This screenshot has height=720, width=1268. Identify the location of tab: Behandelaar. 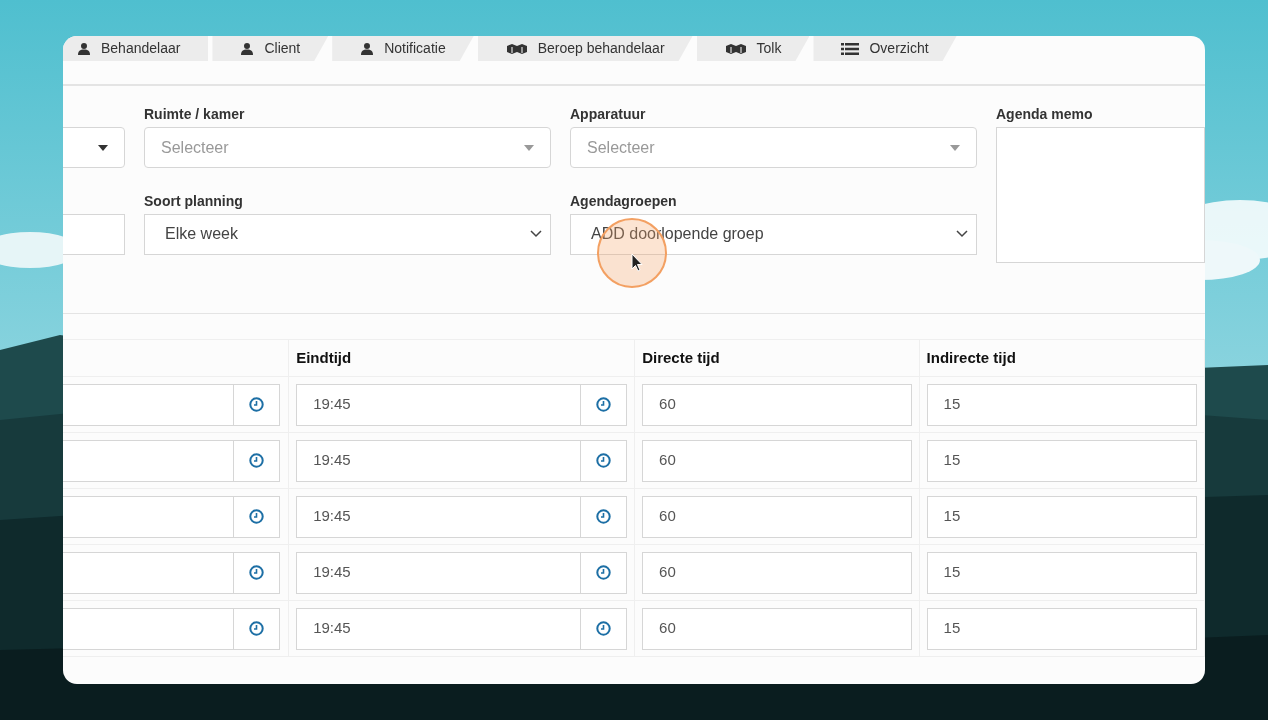
(136, 48).